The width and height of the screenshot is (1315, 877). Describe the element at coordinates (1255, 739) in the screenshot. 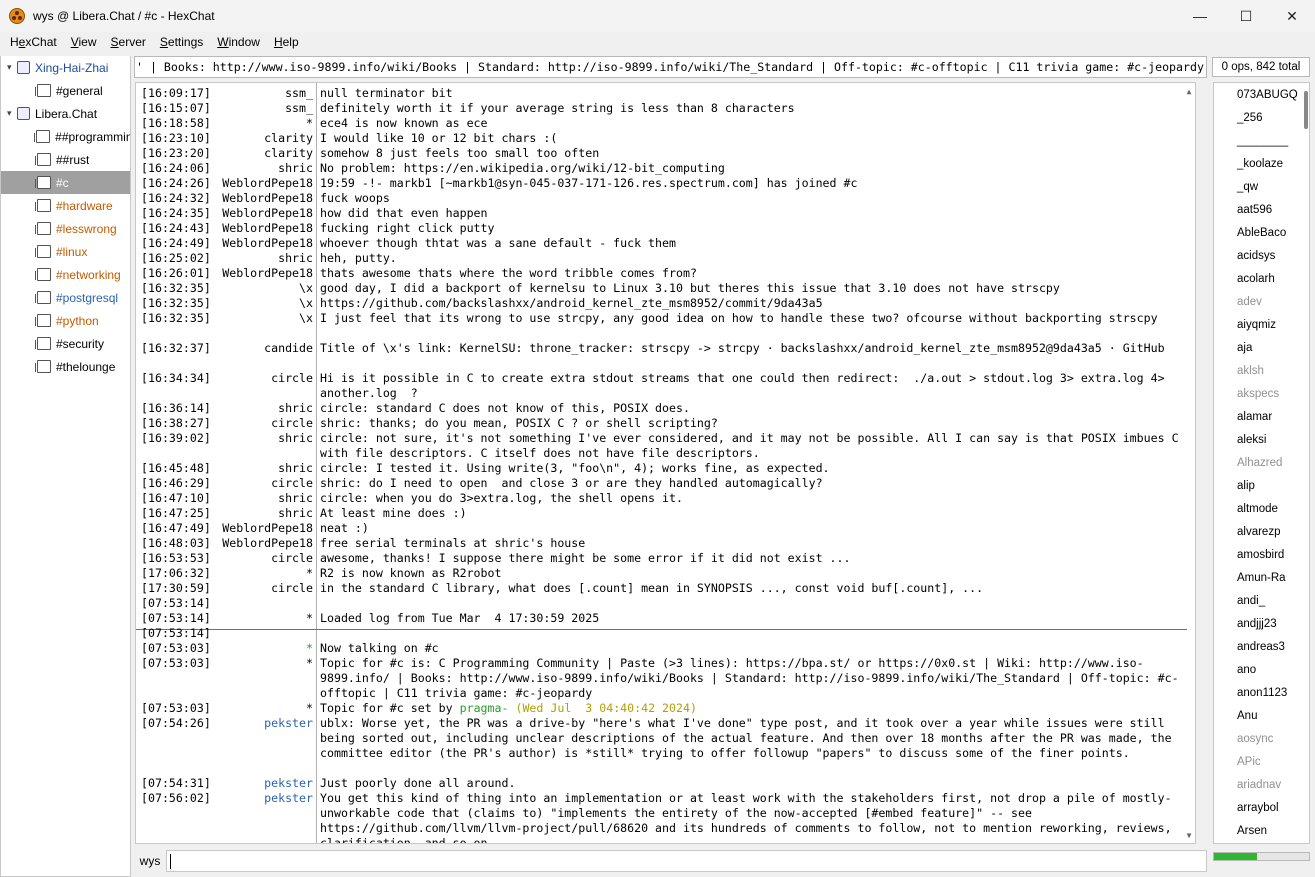

I see `user-list-item: aosync` at that location.